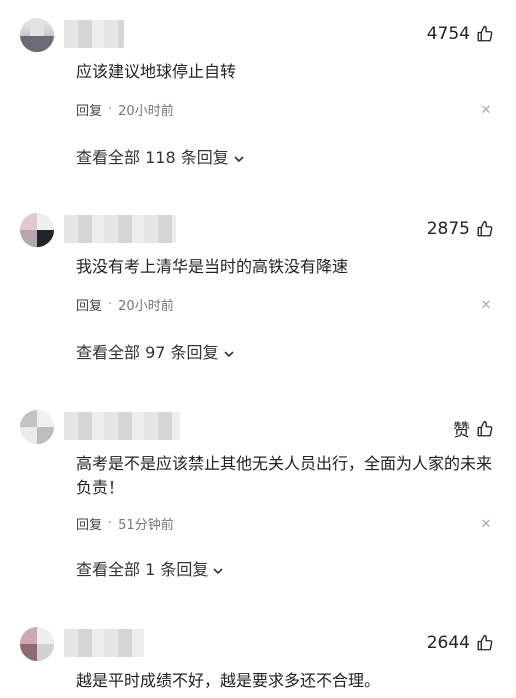  What do you see at coordinates (284, 475) in the screenshot?
I see `comment-text: 高考是不是应该禁止其他无关人员出行，全面为人家的未来负责！` at bounding box center [284, 475].